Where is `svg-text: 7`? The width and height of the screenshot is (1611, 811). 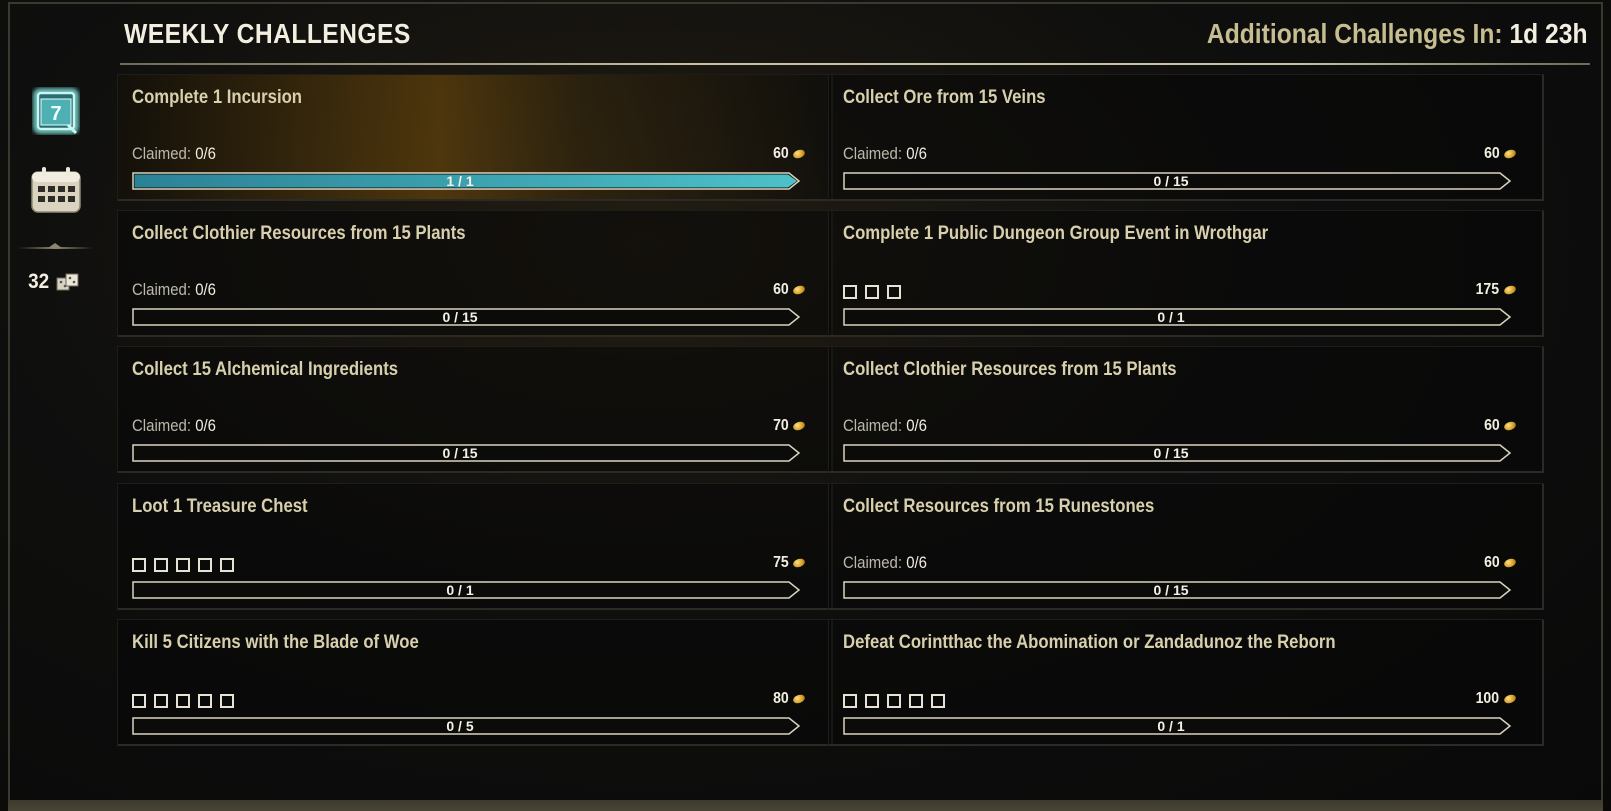 svg-text: 7 is located at coordinates (55, 114).